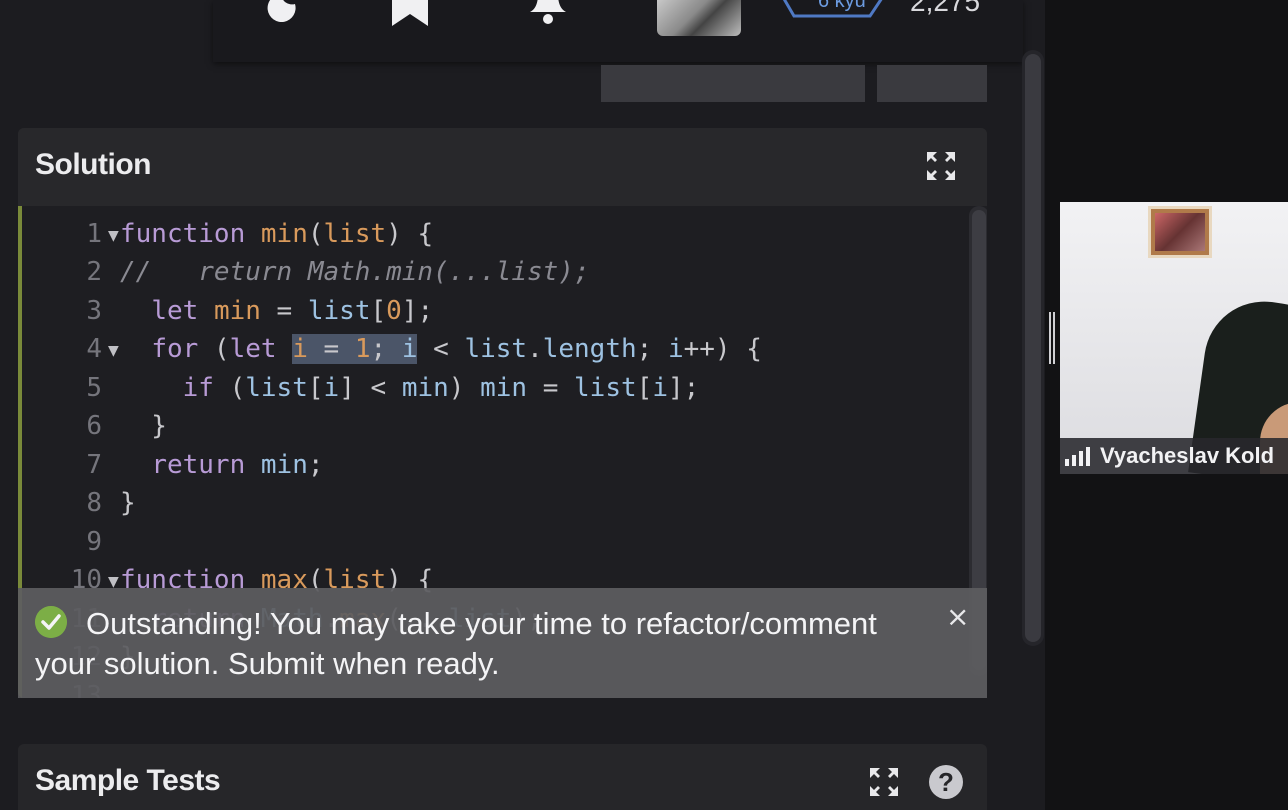 Image resolution: width=1288 pixels, height=810 pixels. What do you see at coordinates (842, 6) in the screenshot?
I see `rank-badge: 6 kyu` at bounding box center [842, 6].